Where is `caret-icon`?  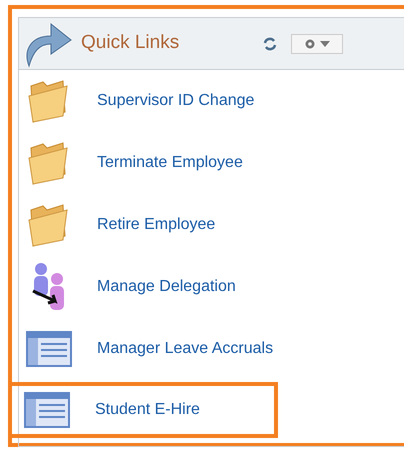 caret-icon is located at coordinates (325, 43).